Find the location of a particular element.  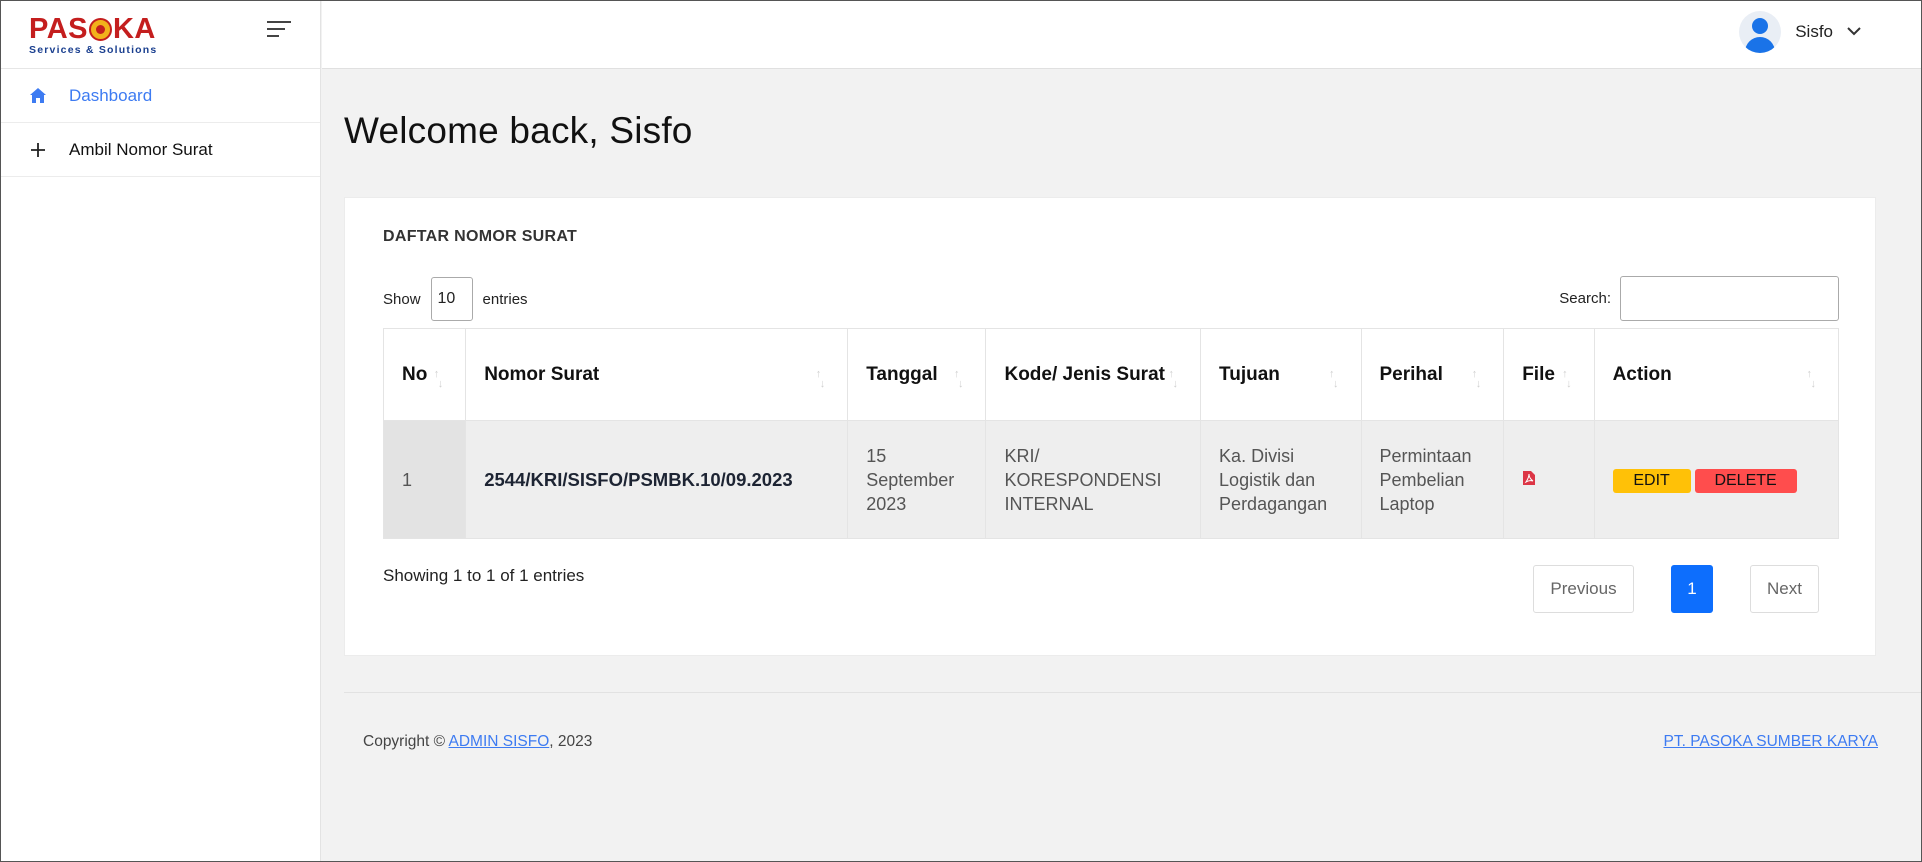

card-title: DAFTAR NOMOR SURAT is located at coordinates (480, 236).